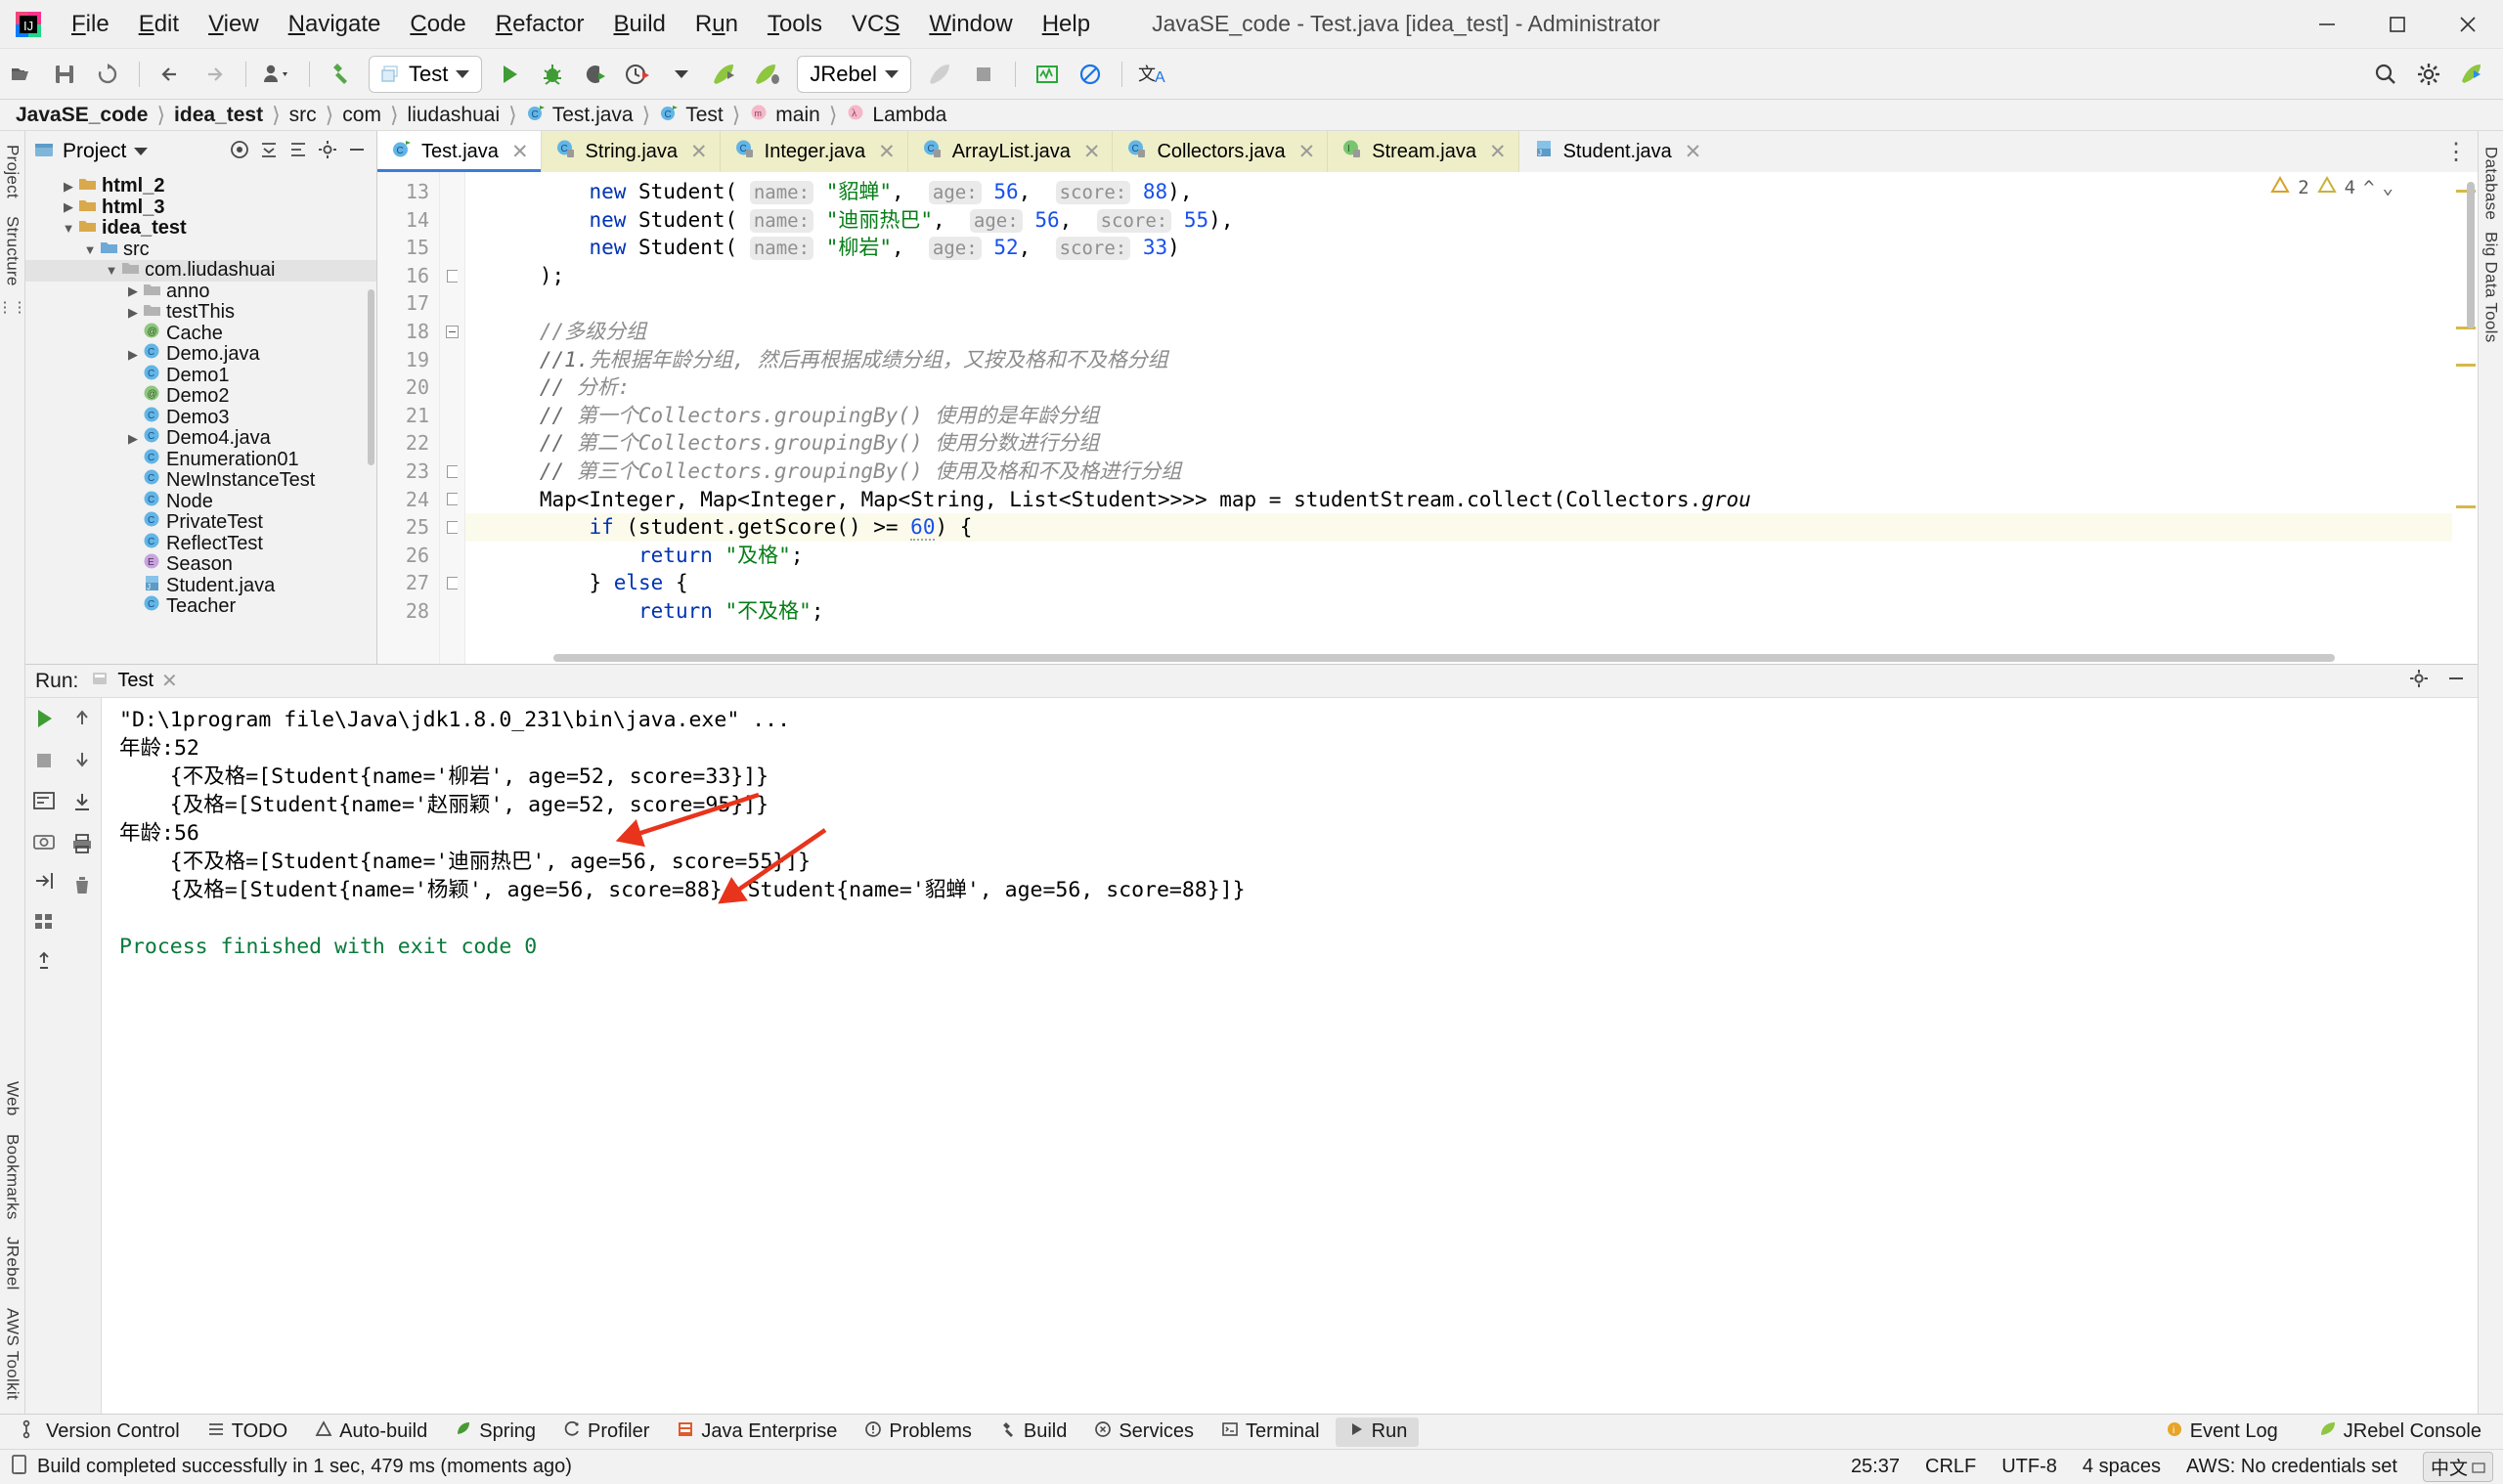 The width and height of the screenshot is (2503, 1484). I want to click on run-configuration-selector: Test, so click(426, 74).